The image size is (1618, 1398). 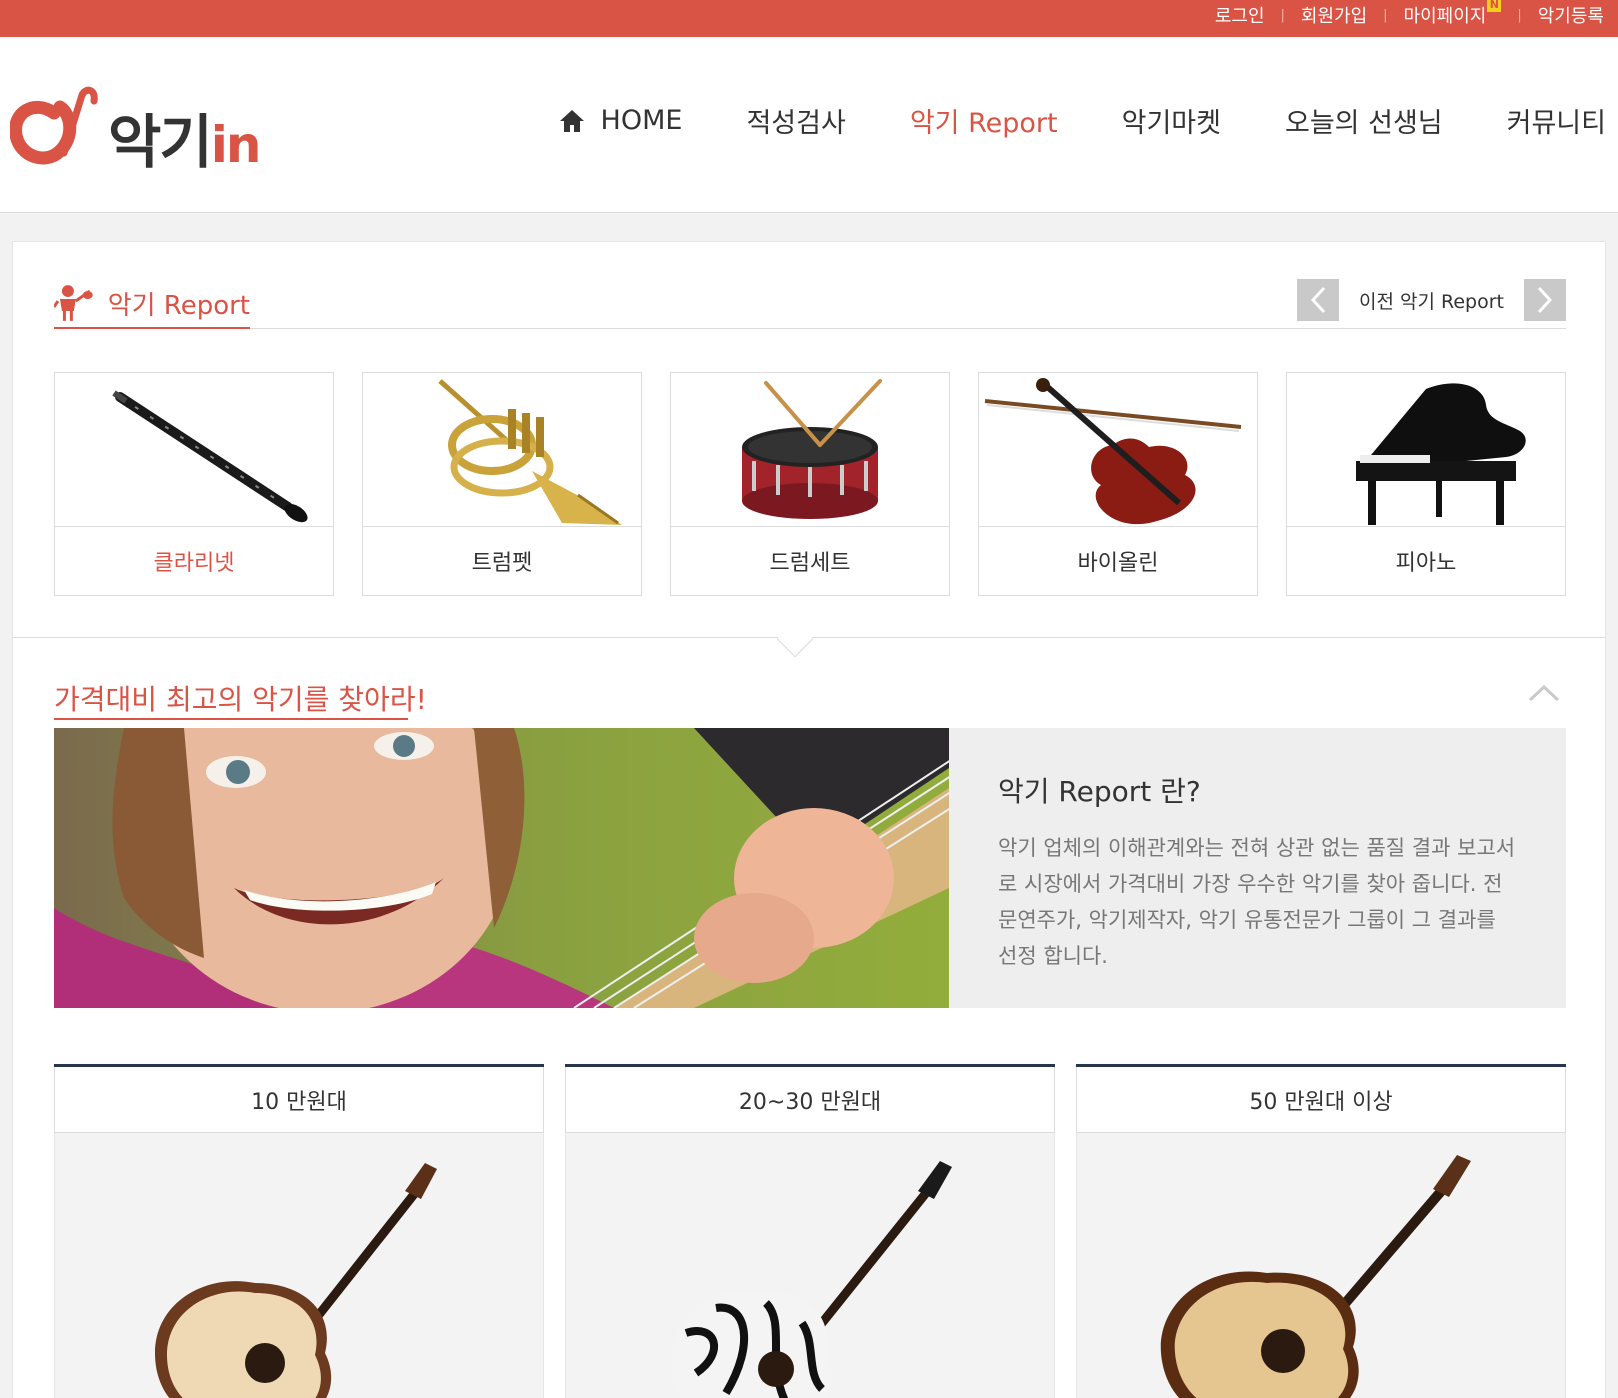 I want to click on prev-report-button, so click(x=1318, y=300).